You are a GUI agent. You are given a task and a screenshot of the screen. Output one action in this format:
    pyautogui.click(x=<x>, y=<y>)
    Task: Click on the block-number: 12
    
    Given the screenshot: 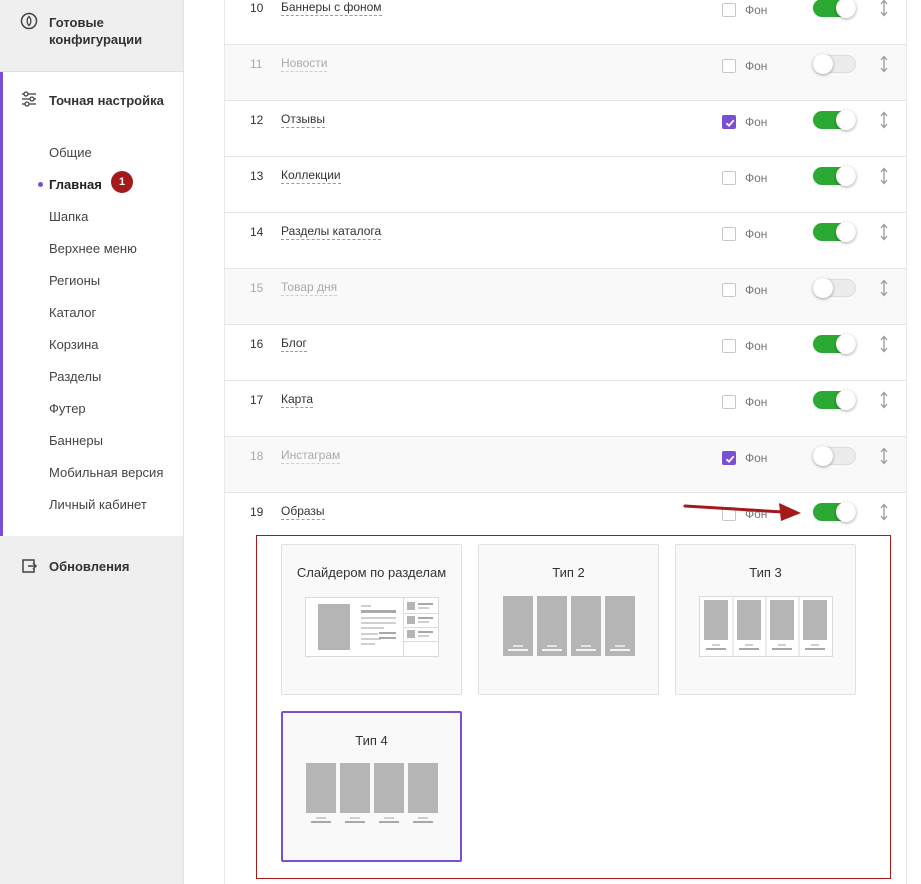 What is the action you would take?
    pyautogui.click(x=257, y=120)
    